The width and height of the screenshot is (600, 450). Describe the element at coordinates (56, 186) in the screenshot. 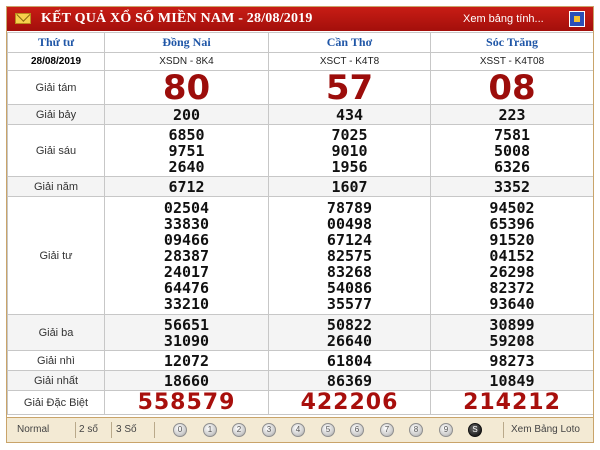

I see `prize-label: Giải năm` at that location.